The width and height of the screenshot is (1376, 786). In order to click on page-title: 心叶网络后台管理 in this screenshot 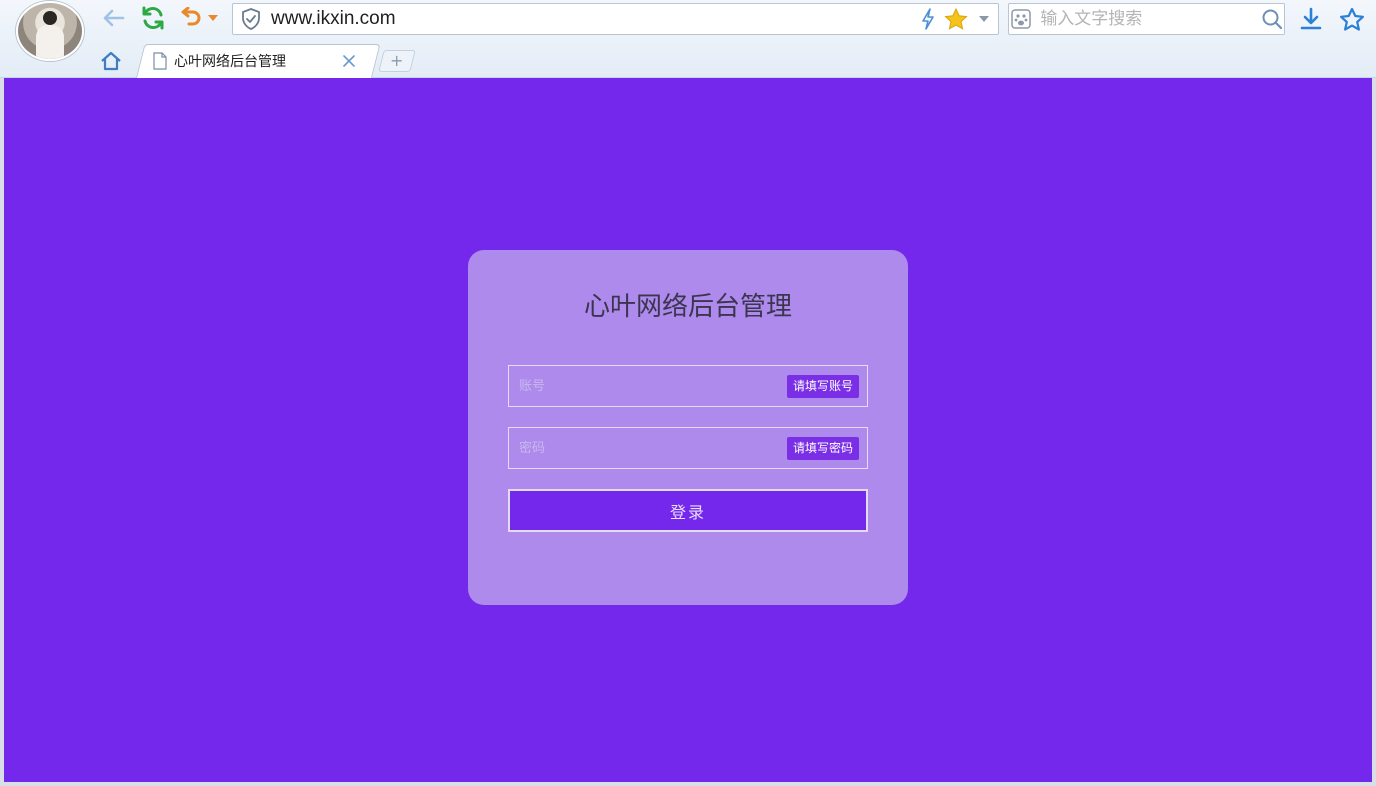, I will do `click(687, 307)`.